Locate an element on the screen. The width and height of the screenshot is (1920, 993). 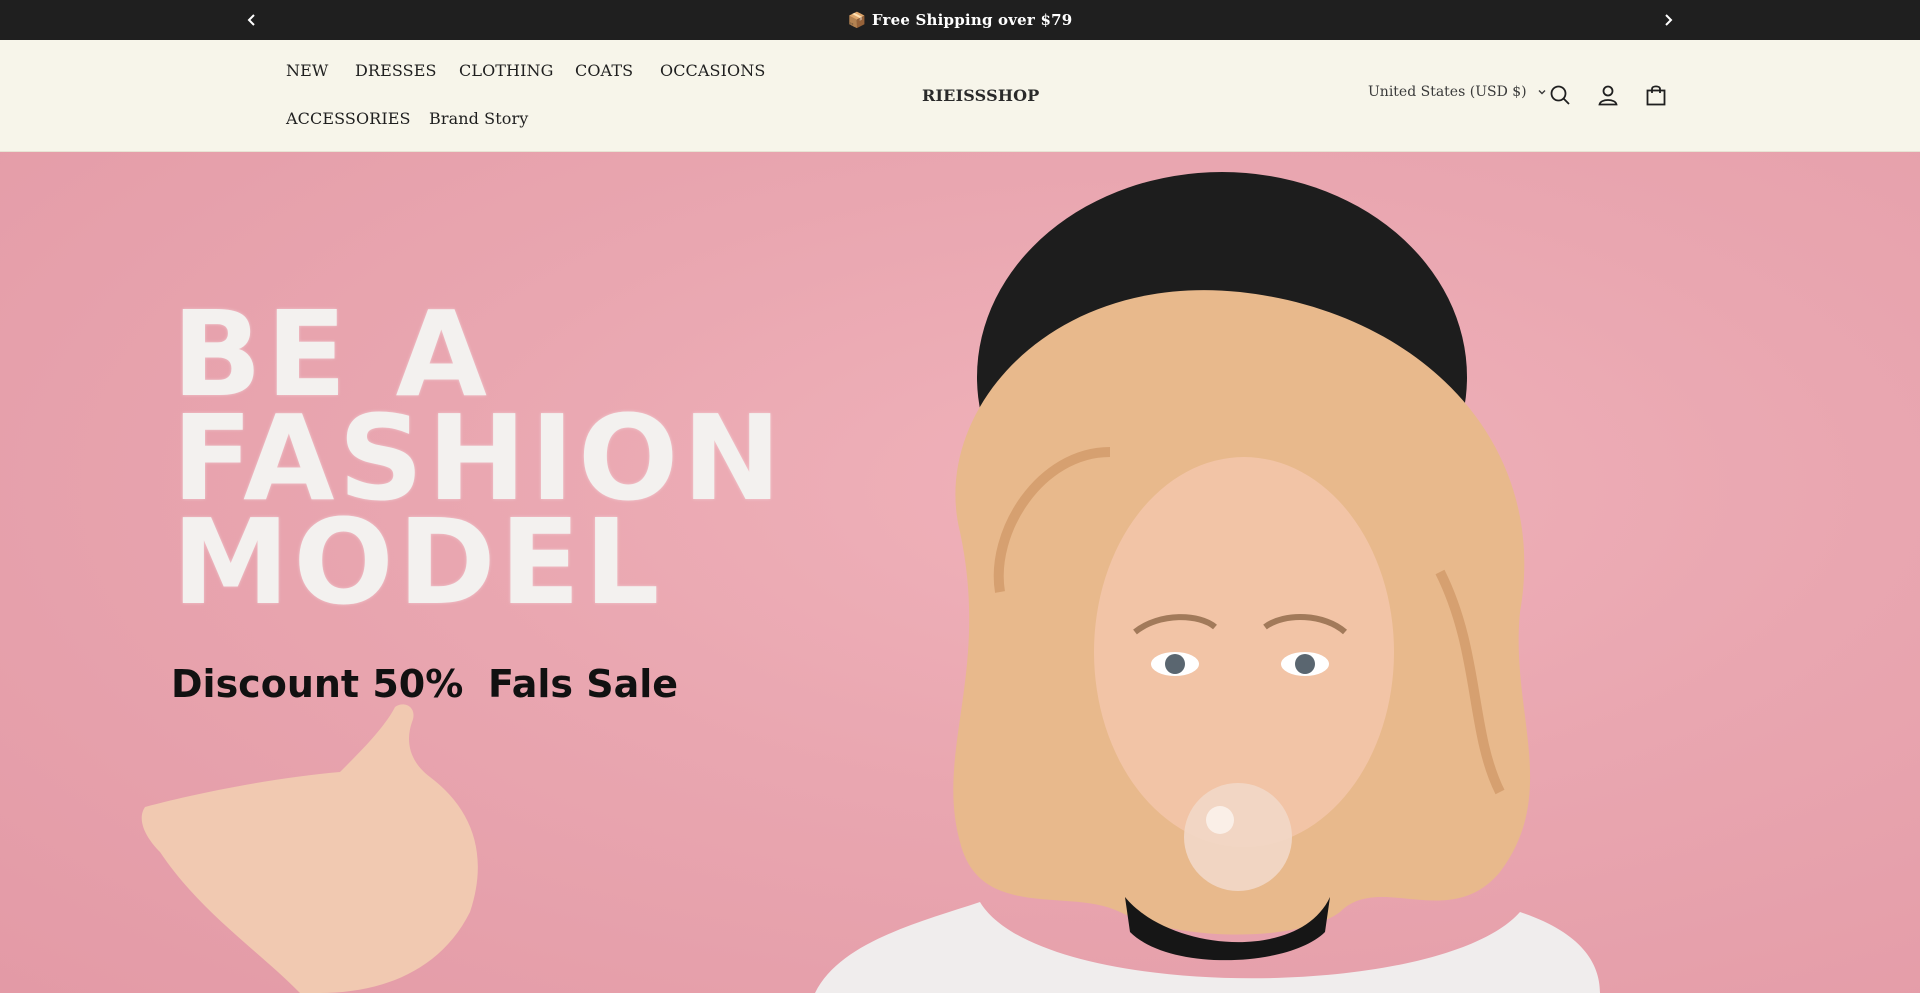
announcement-text: 📦 Free Shipping over $79 is located at coordinates (960, 20).